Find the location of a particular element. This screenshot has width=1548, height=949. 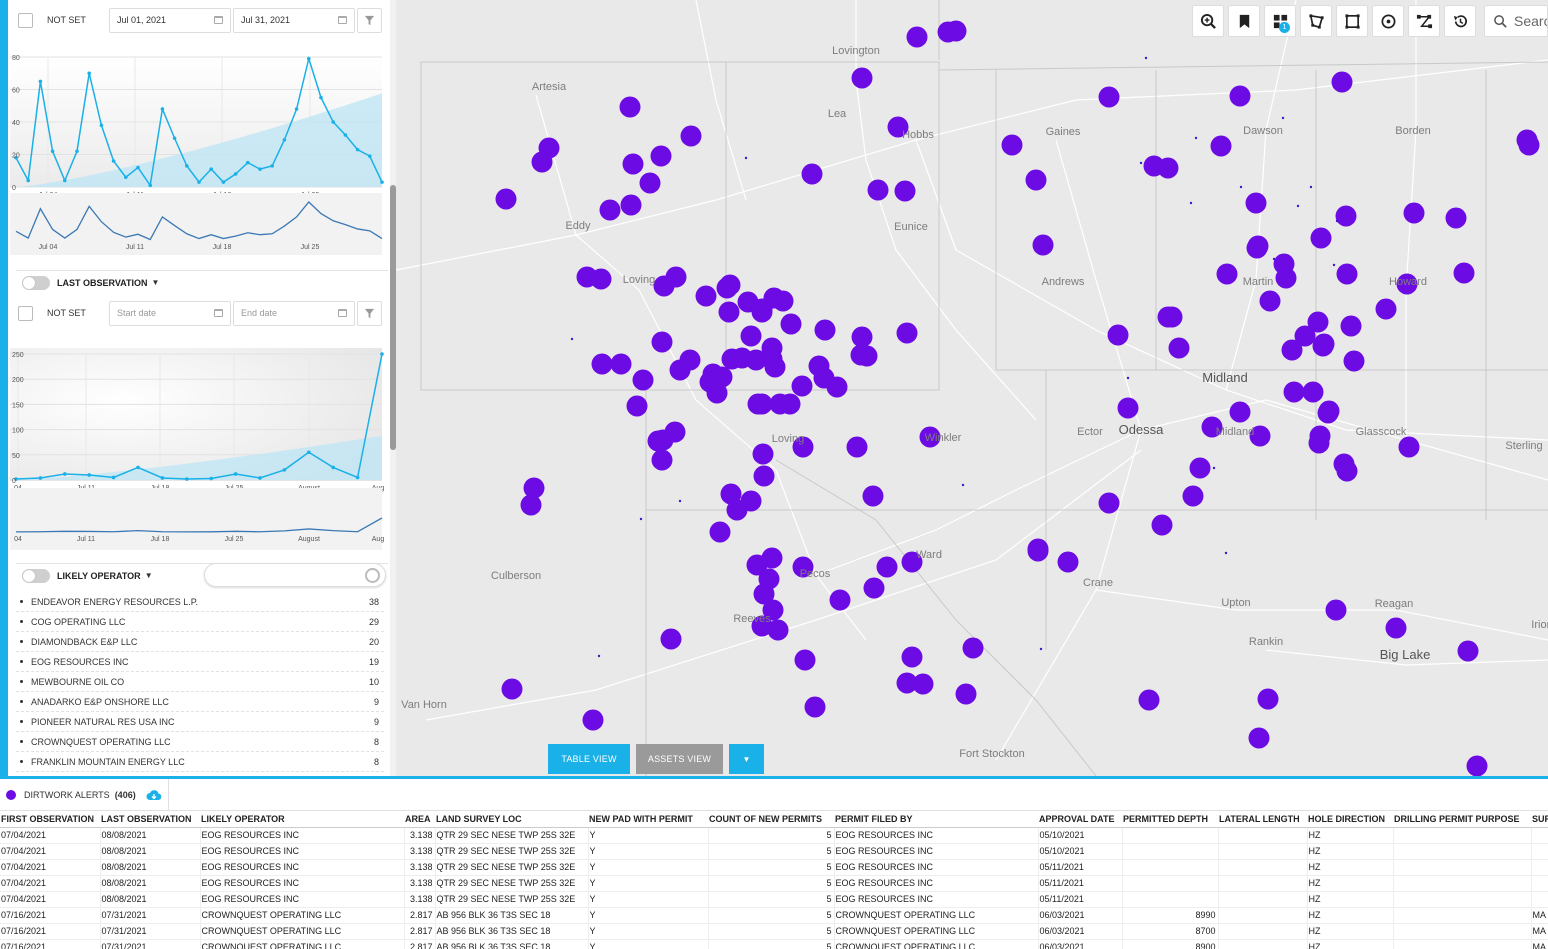

table-cell: AB 956 BLK 36 T3S SEC 18 is located at coordinates (512, 931).